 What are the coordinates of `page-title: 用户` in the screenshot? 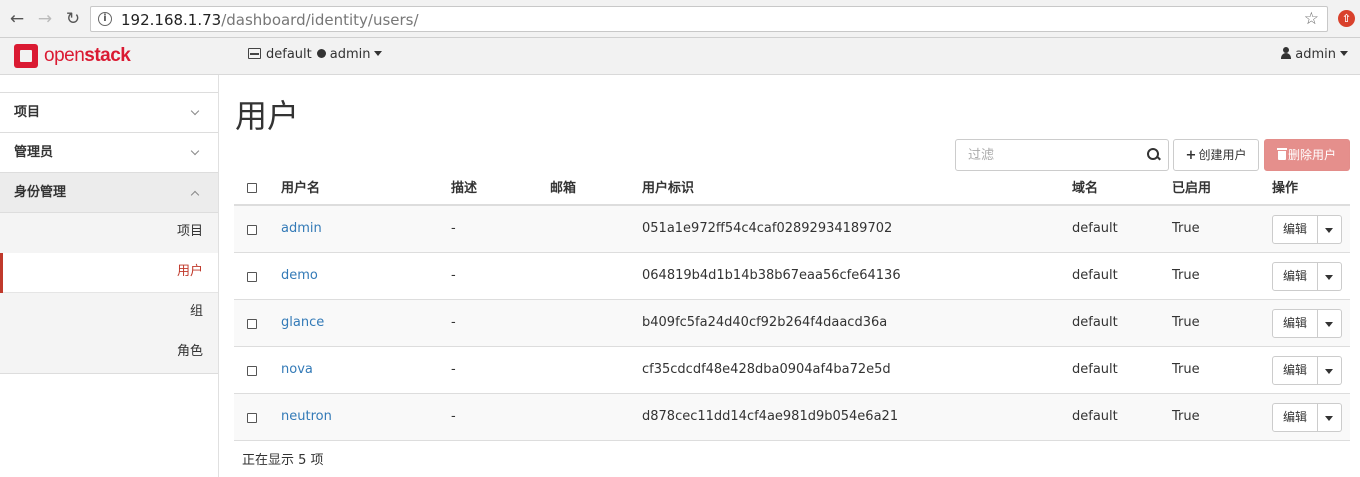 It's located at (267, 116).